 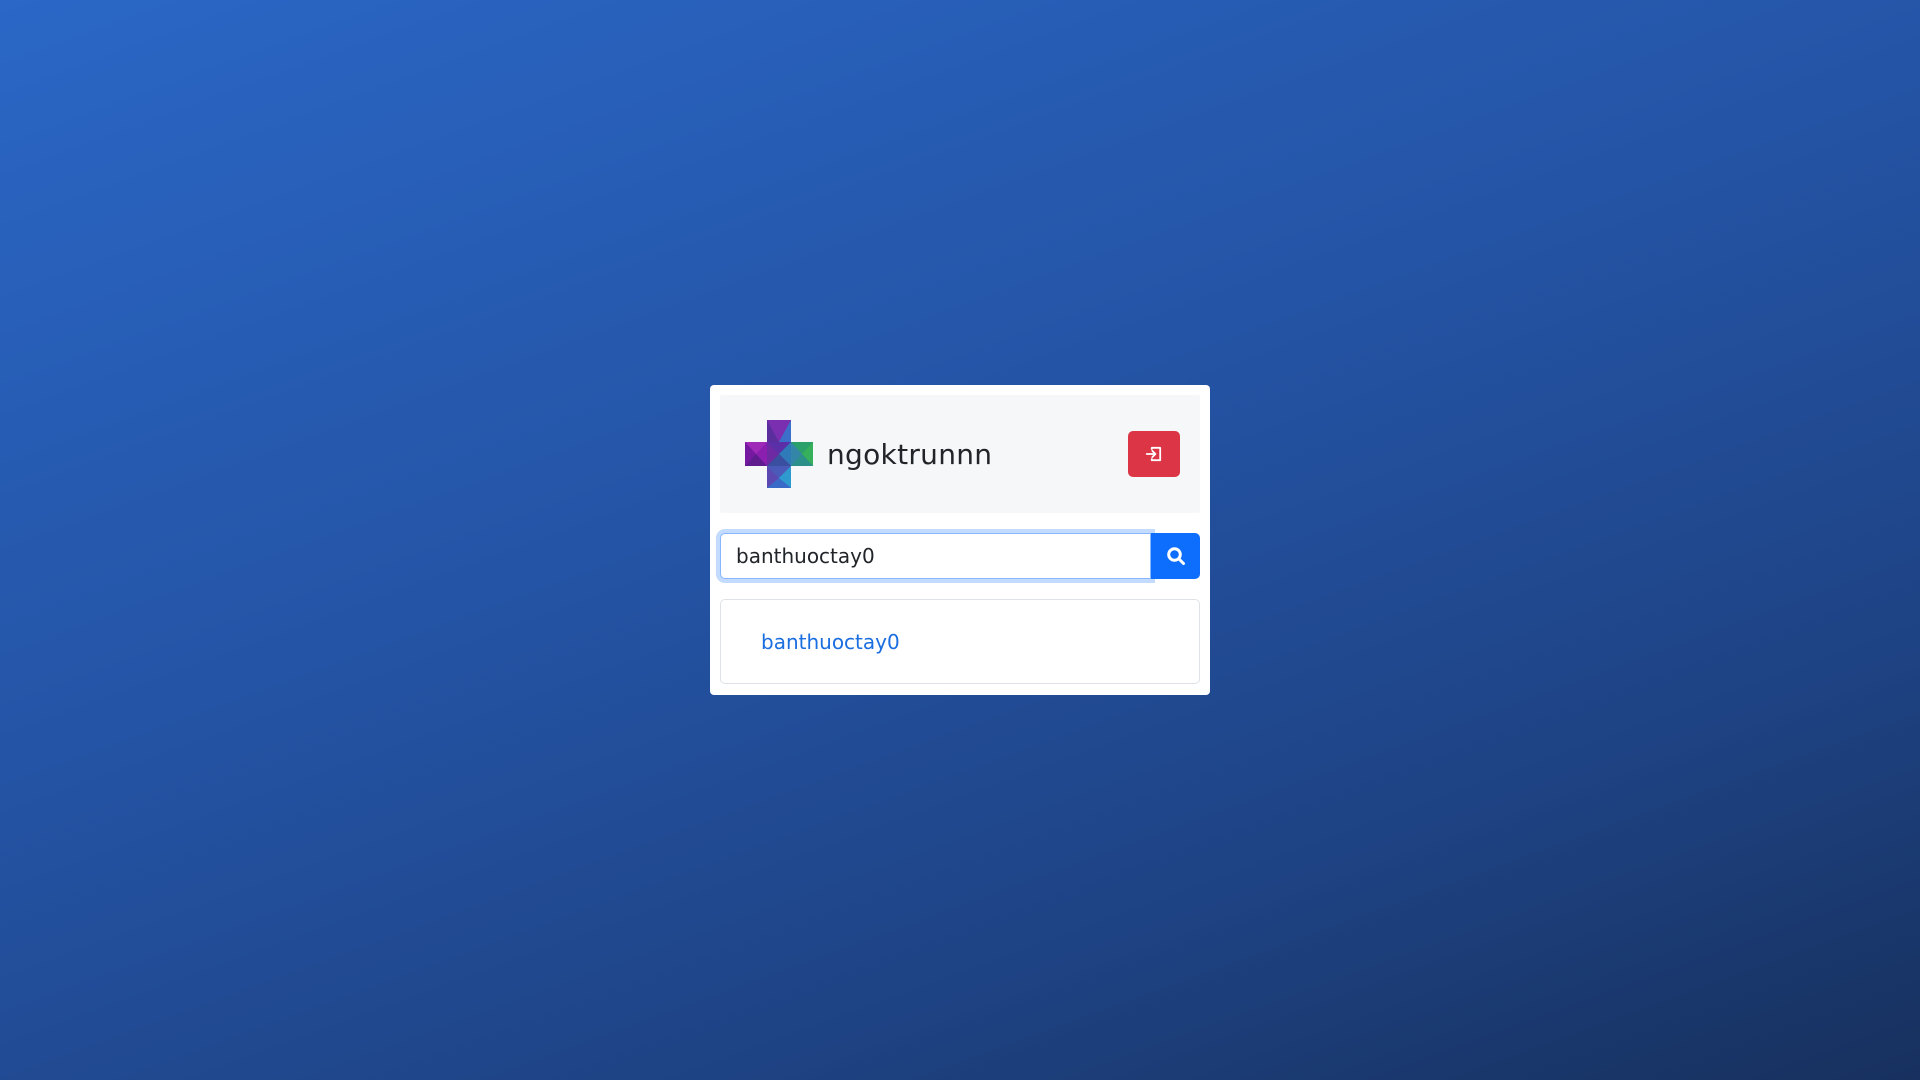 I want to click on sign-in-icon, so click(x=1153, y=454).